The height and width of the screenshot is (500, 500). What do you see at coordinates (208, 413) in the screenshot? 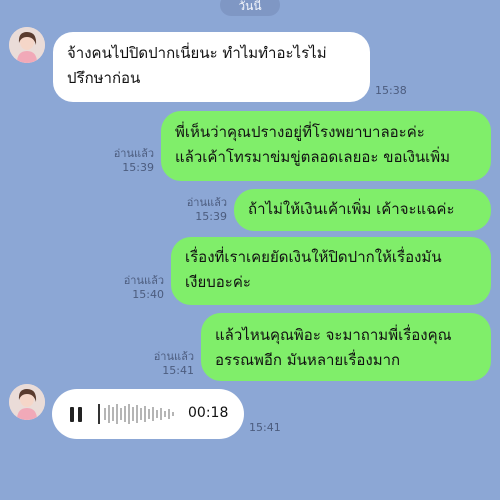
I see `voice-duration: 00:18` at bounding box center [208, 413].